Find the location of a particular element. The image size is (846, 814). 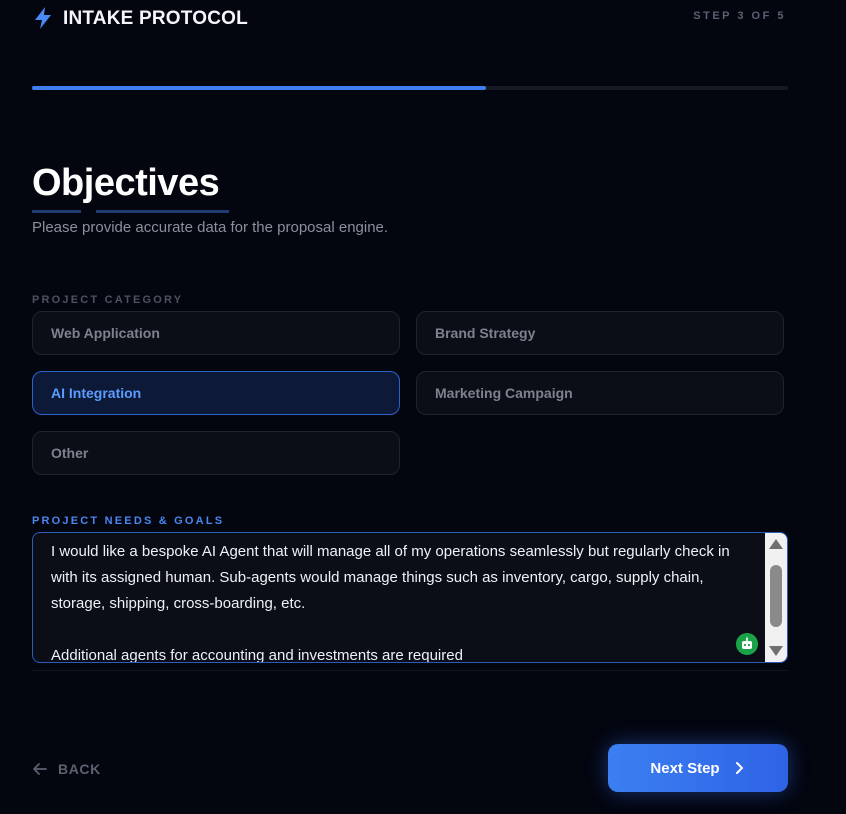

textarea-scrollbar is located at coordinates (776, 597).